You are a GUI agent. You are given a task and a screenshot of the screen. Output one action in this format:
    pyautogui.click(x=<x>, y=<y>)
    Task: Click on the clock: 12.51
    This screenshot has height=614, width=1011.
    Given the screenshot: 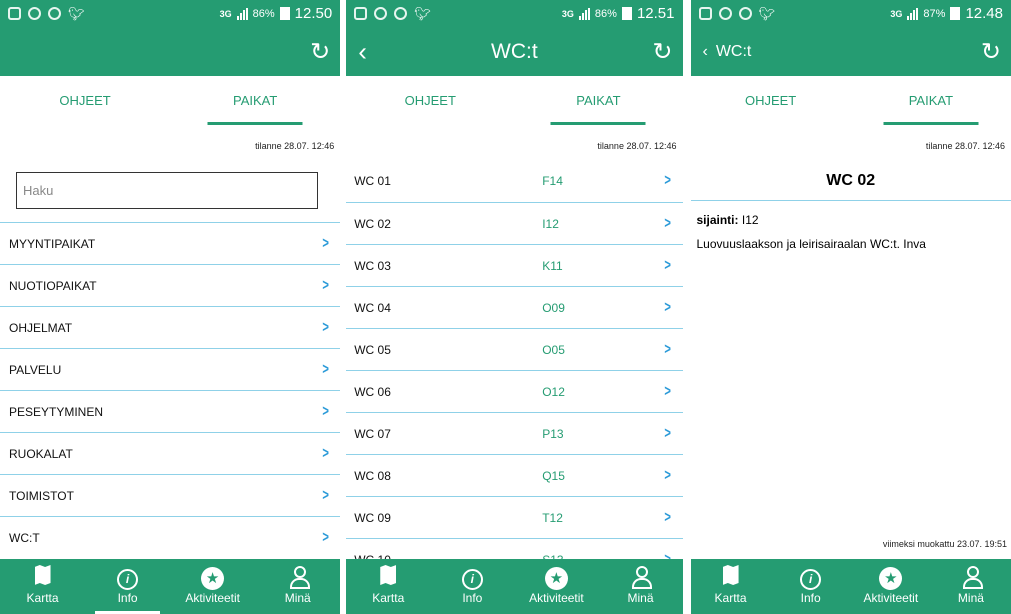 What is the action you would take?
    pyautogui.click(x=655, y=13)
    